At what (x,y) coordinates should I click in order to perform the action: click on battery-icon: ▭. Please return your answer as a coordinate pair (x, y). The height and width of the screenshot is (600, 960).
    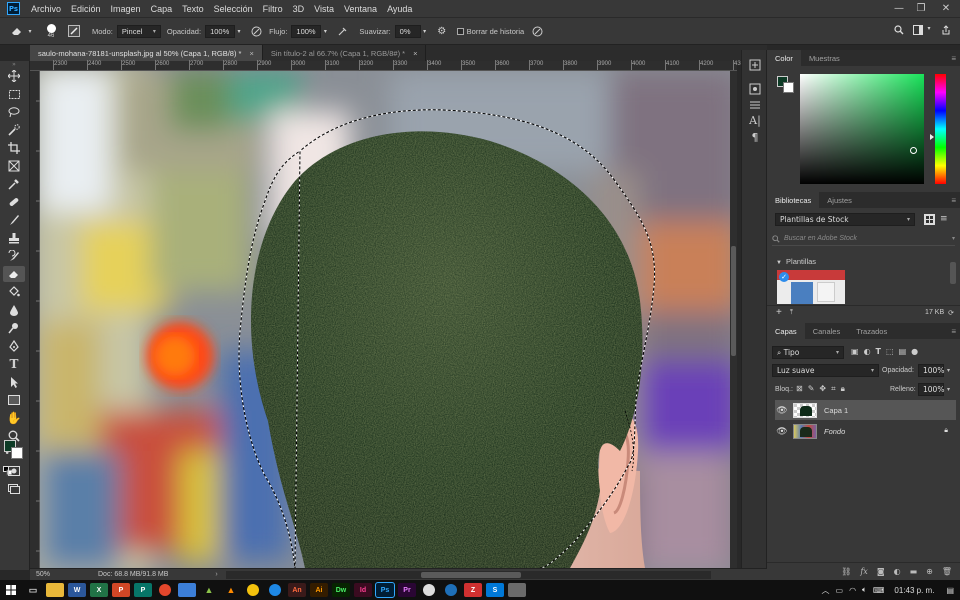
    Looking at the image, I should click on (840, 590).